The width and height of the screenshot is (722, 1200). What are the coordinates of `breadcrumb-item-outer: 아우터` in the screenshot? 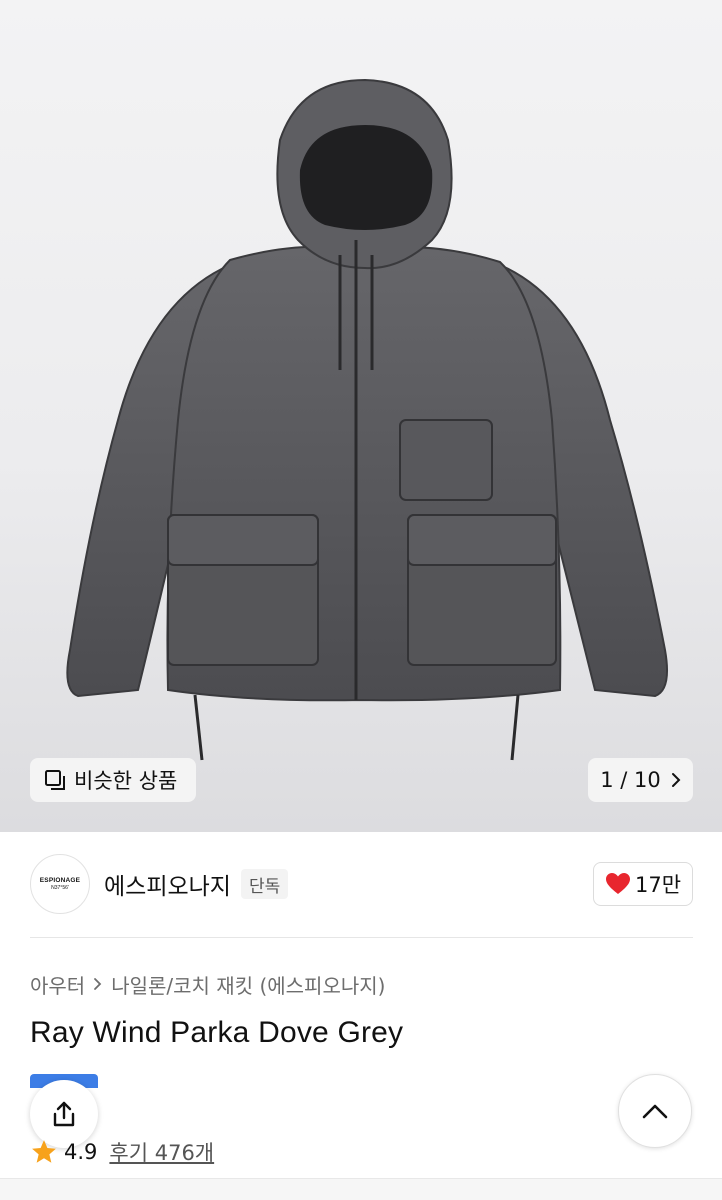 It's located at (57, 984).